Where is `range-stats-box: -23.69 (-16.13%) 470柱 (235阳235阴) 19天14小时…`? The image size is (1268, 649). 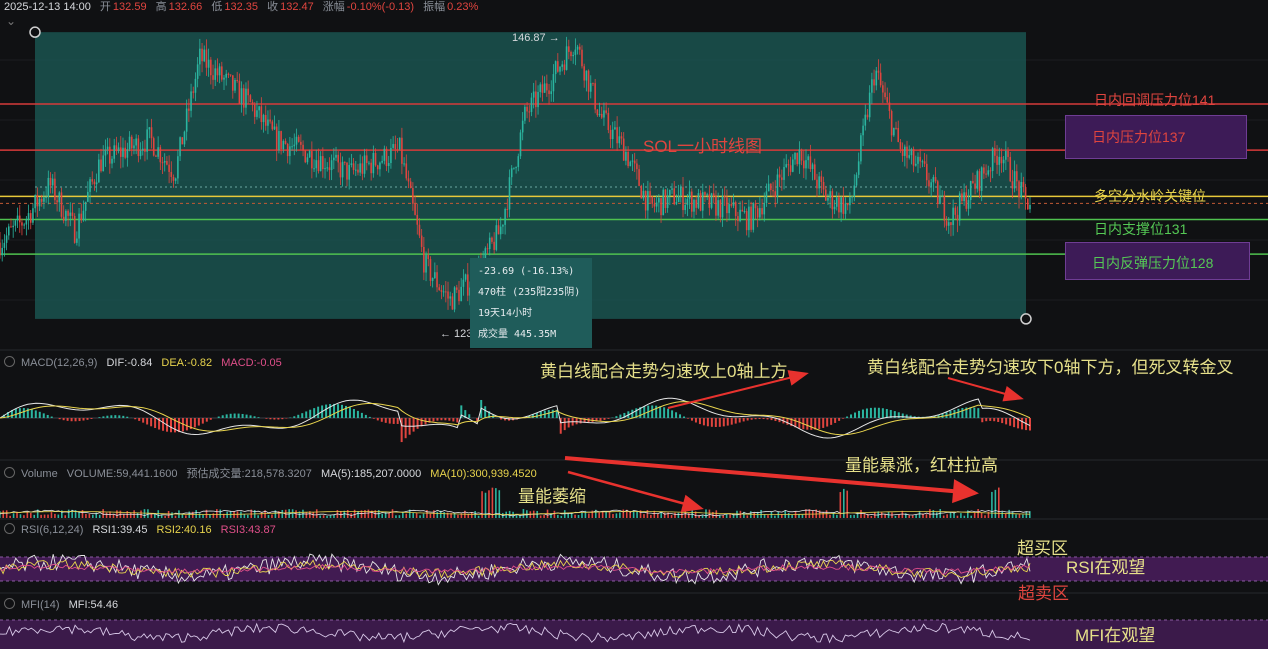
range-stats-box: -23.69 (-16.13%) 470柱 (235阳235阴) 19天14小时… is located at coordinates (531, 303).